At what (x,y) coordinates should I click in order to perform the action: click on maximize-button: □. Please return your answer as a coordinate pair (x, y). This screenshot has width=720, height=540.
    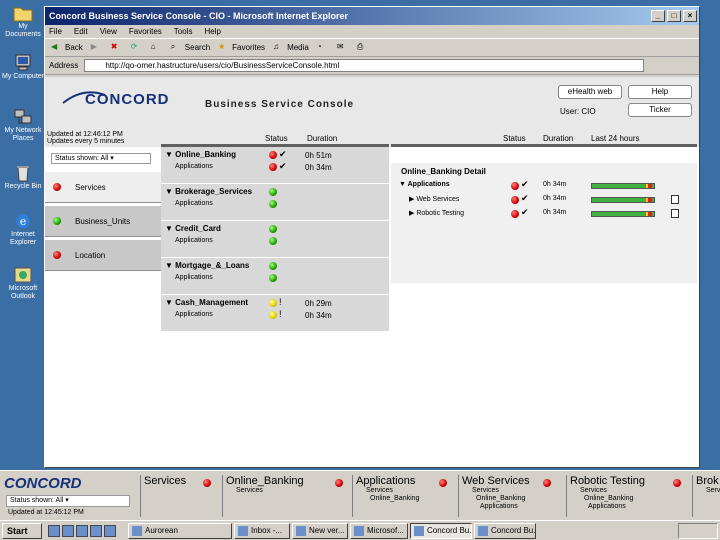
    Looking at the image, I should click on (674, 16).